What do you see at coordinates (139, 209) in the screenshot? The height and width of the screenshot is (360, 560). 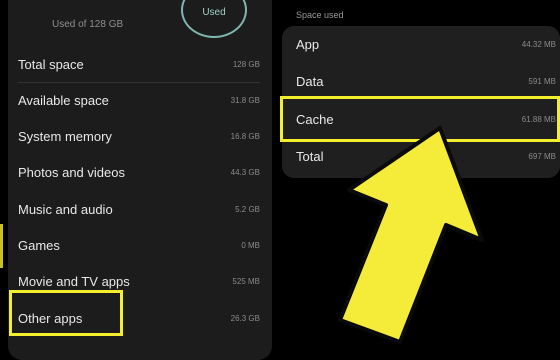 I see `storage-row-music-audio: Music and audio 5.2 GB` at bounding box center [139, 209].